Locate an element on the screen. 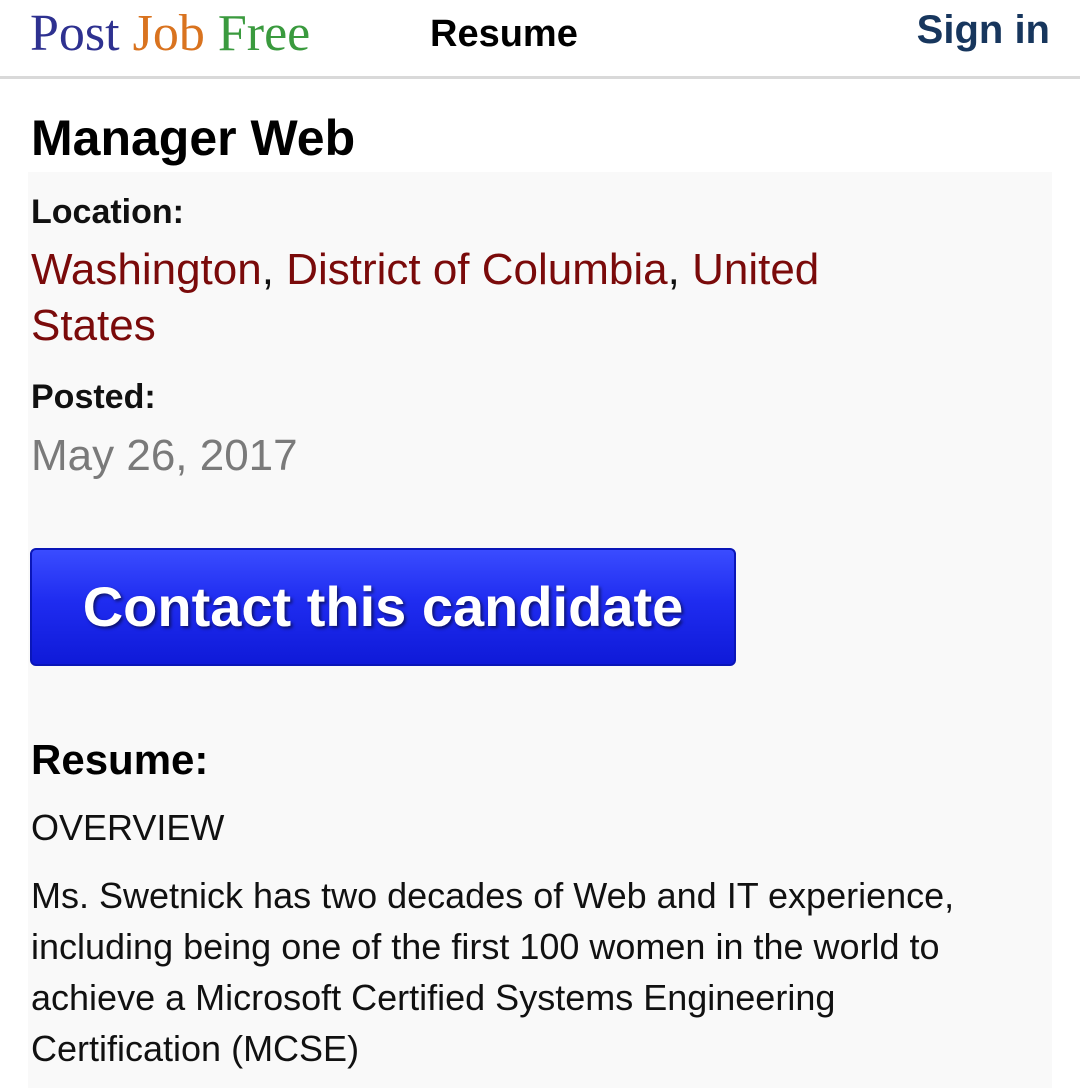 This screenshot has height=1088, width=1080. page-title: Manager Web is located at coordinates (193, 138).